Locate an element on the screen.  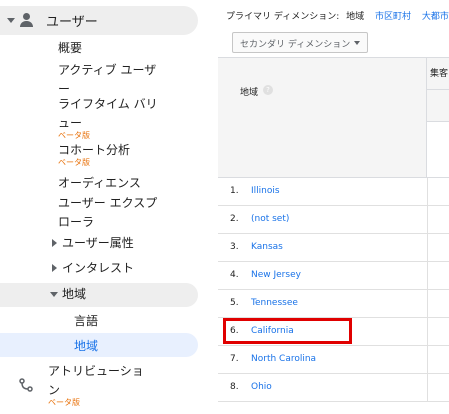
primary-dimension-option: 大都市圏 is located at coordinates (435, 17).